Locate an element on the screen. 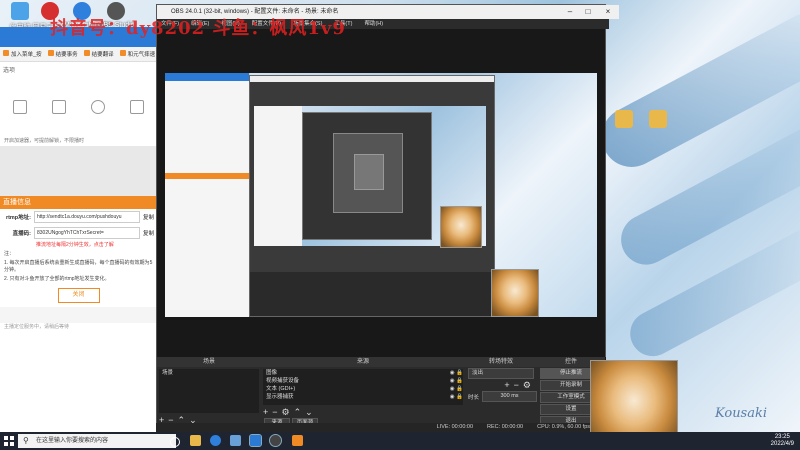 This screenshot has height=450, width=800. scene-item: 场景 is located at coordinates (209, 373).